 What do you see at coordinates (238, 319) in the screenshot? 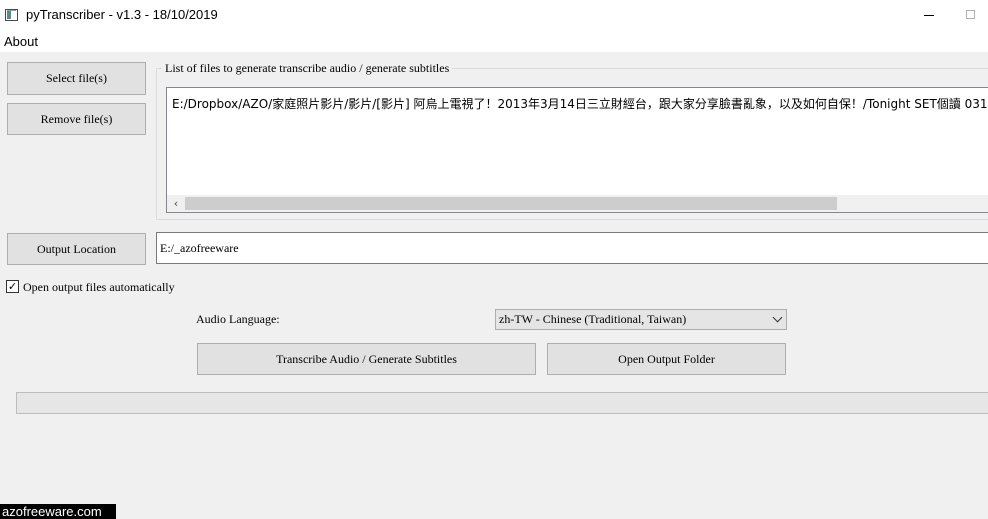
I see `audio-language-label: Audio Language:` at bounding box center [238, 319].